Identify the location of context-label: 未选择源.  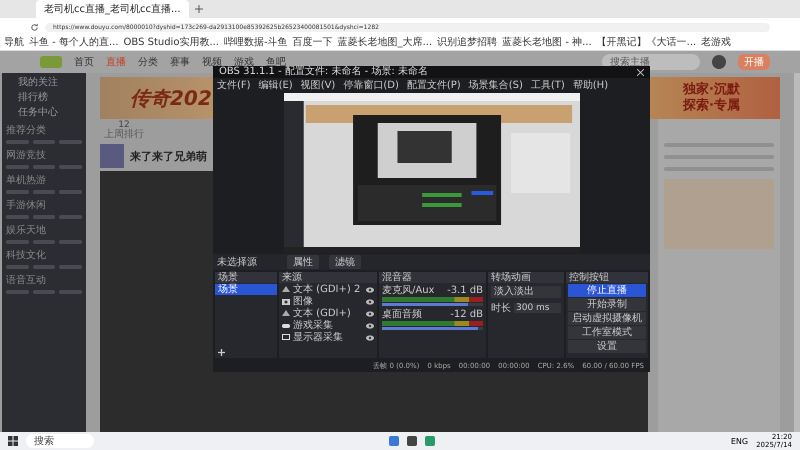
(237, 262).